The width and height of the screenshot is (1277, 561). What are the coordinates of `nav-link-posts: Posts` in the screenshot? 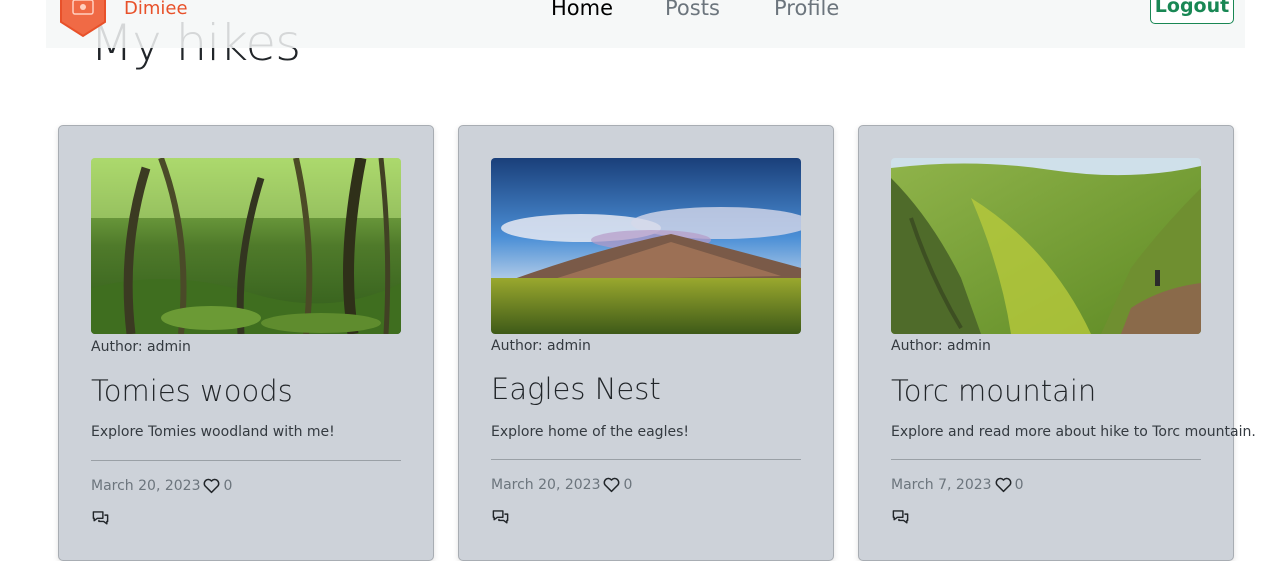 It's located at (692, 10).